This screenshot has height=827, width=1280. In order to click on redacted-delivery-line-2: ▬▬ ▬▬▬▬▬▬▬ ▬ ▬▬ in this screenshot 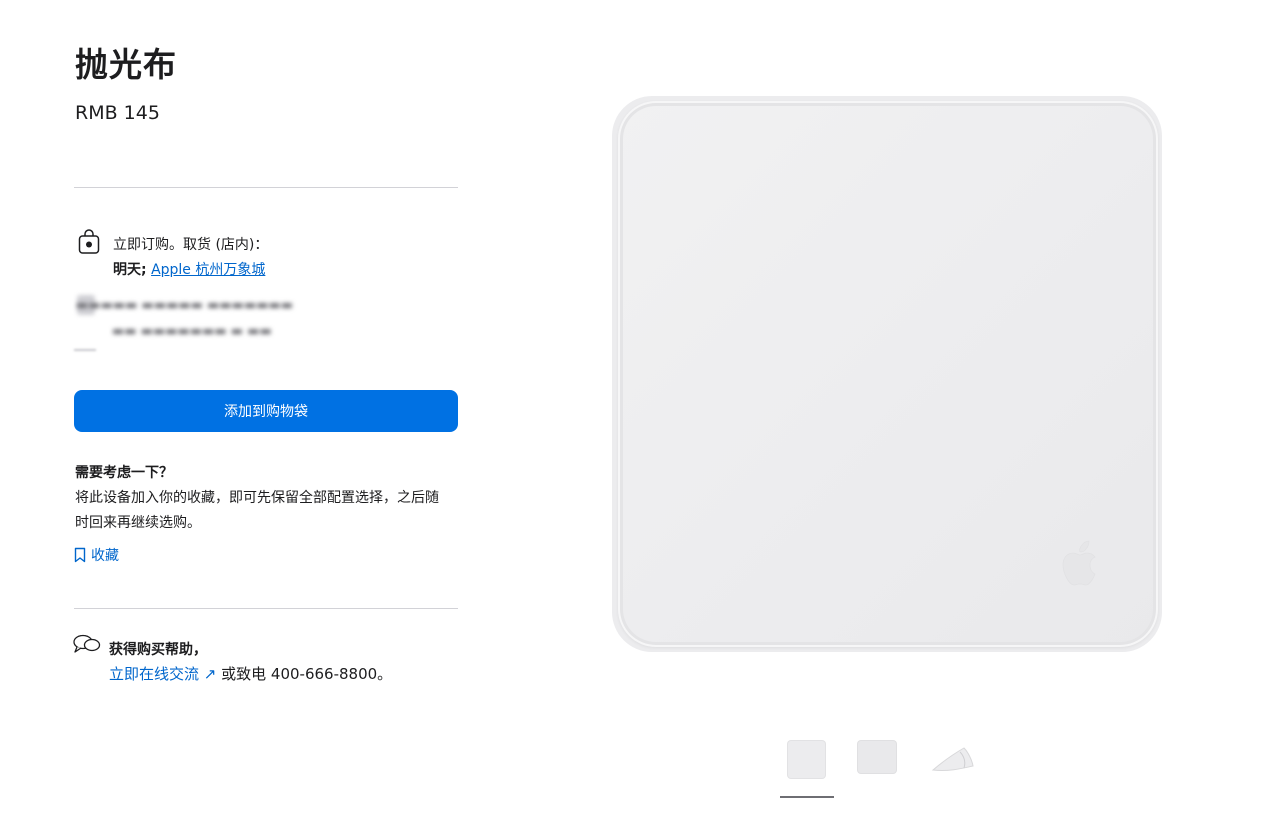, I will do `click(192, 331)`.